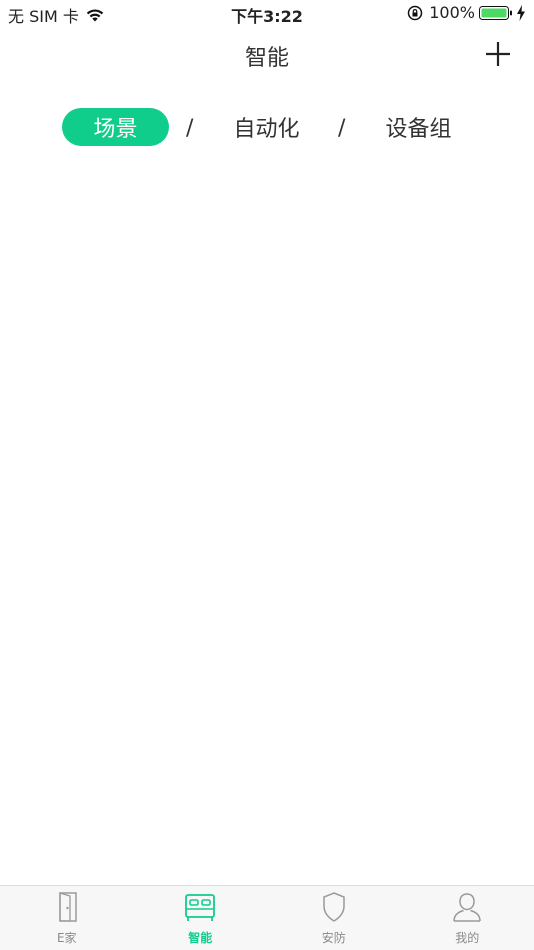 This screenshot has height=950, width=534. I want to click on tab-scene-label: 场景, so click(115, 129).